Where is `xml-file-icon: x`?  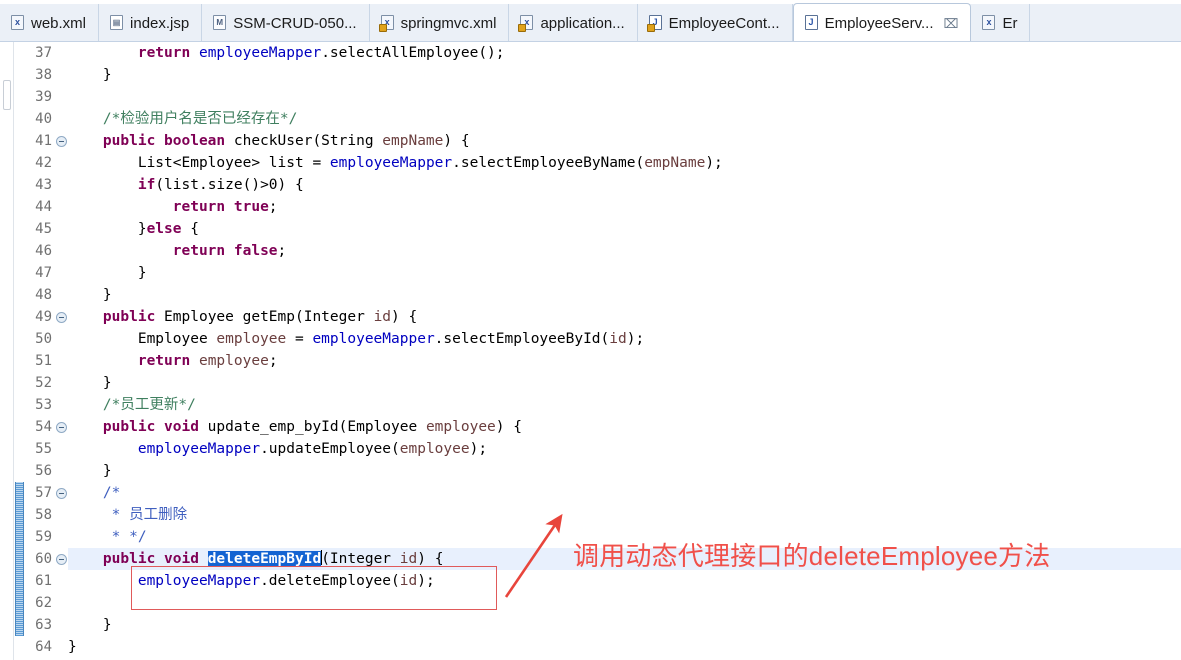 xml-file-icon: x is located at coordinates (526, 23).